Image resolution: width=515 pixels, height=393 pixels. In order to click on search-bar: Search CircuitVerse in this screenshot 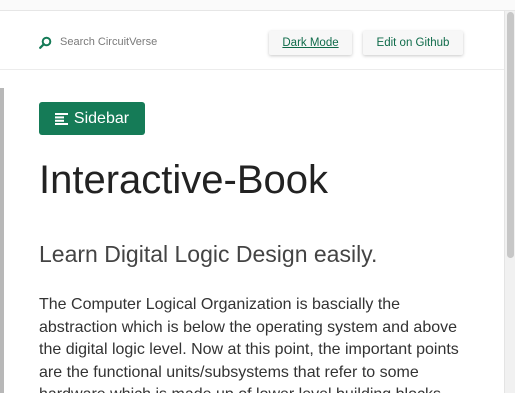, I will do `click(98, 42)`.